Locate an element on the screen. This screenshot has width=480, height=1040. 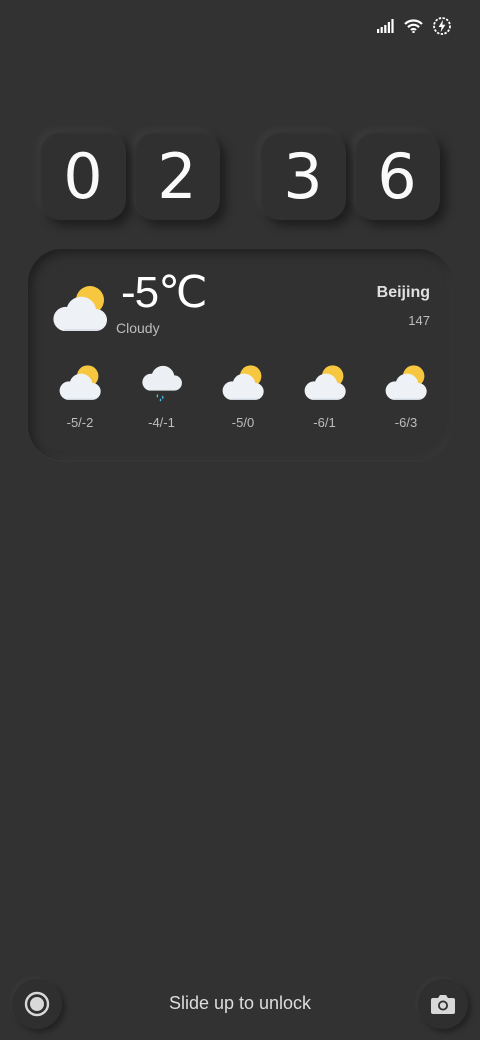
forecast-day: -4/-1 is located at coordinates (162, 396).